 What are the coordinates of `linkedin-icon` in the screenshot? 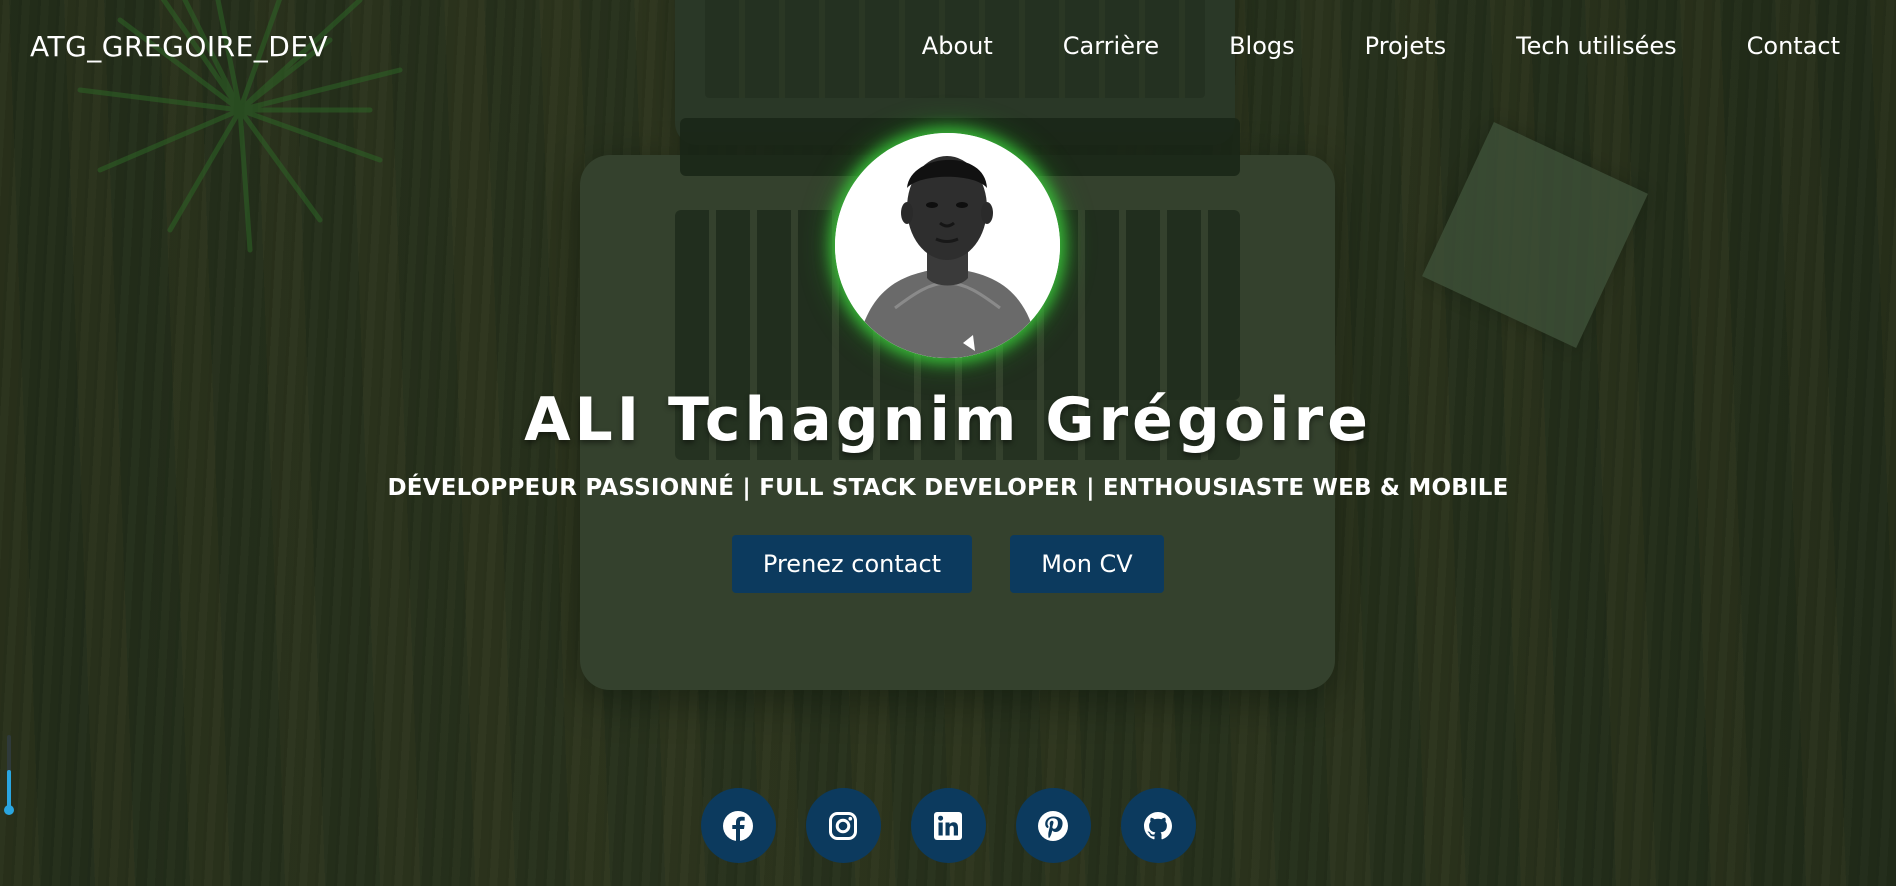 It's located at (948, 825).